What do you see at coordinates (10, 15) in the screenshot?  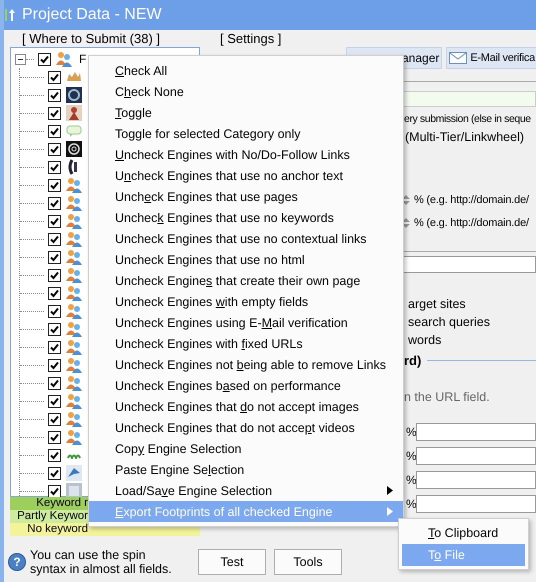 I see `app-icon` at bounding box center [10, 15].